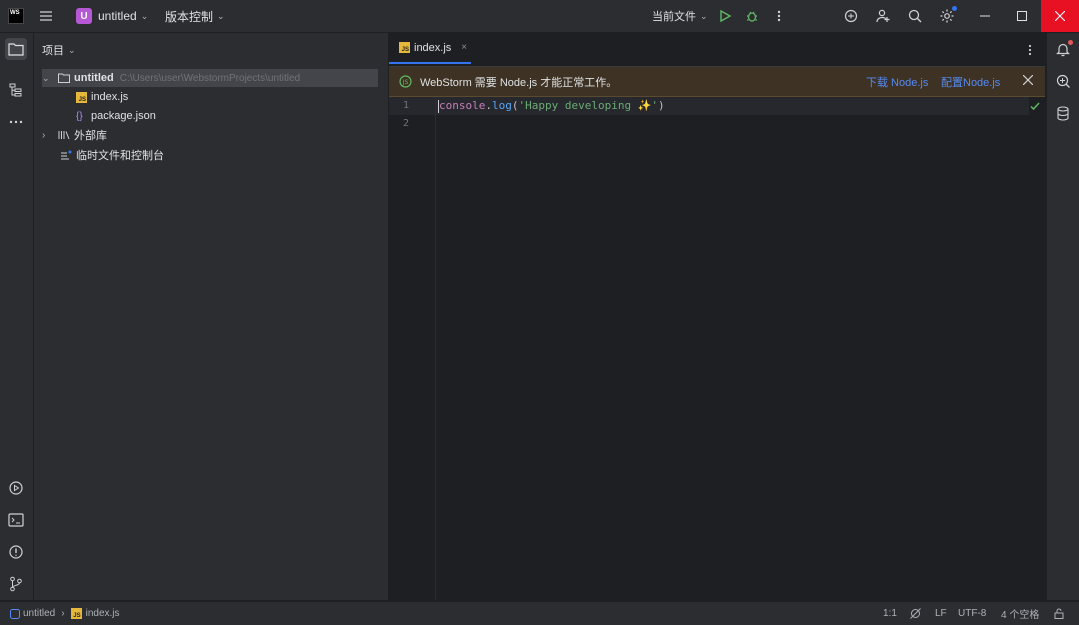 This screenshot has height=625, width=1079. I want to click on project-tool-button, so click(16, 49).